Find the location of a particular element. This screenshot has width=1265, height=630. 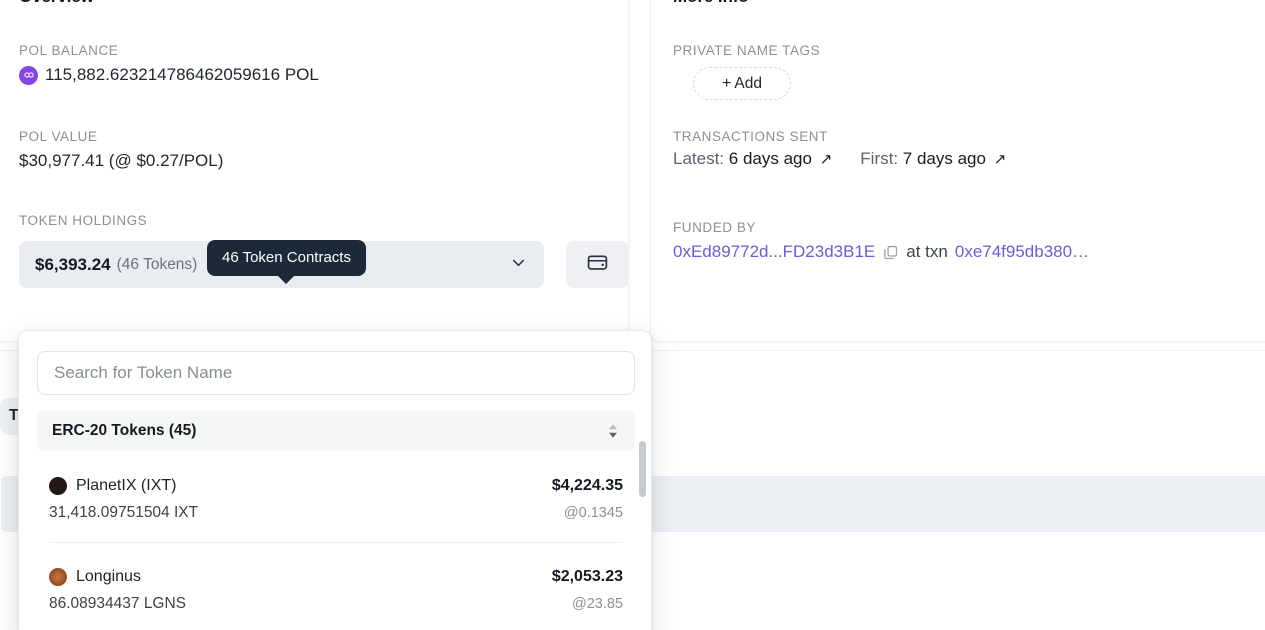

plus-icon: + is located at coordinates (727, 83).